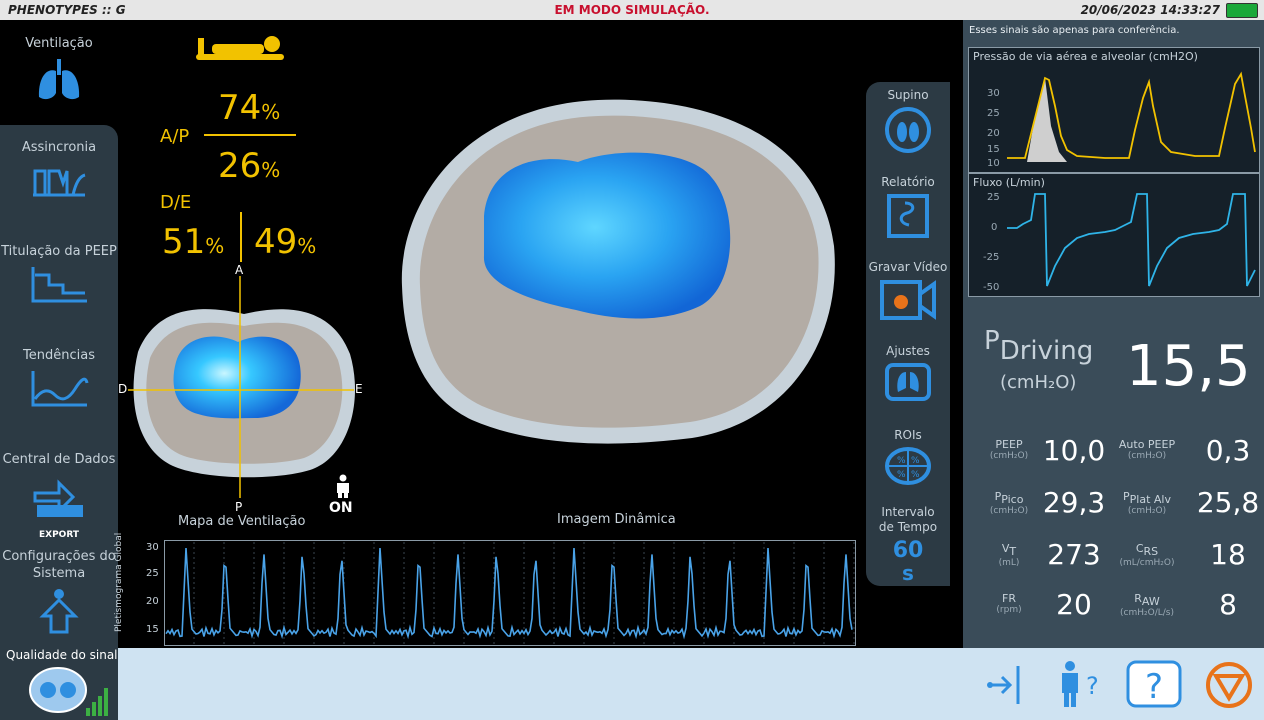 This screenshot has width=1264, height=720. What do you see at coordinates (908, 527) in the screenshot?
I see `tool-label: de Tempo` at bounding box center [908, 527].